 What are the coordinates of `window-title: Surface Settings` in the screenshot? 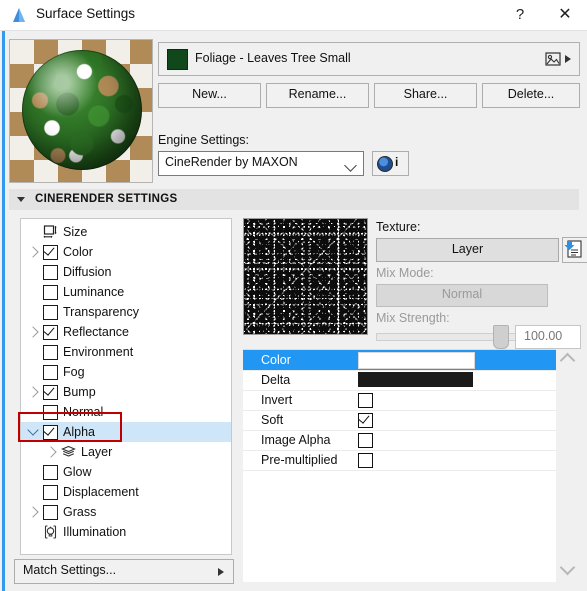 It's located at (86, 13).